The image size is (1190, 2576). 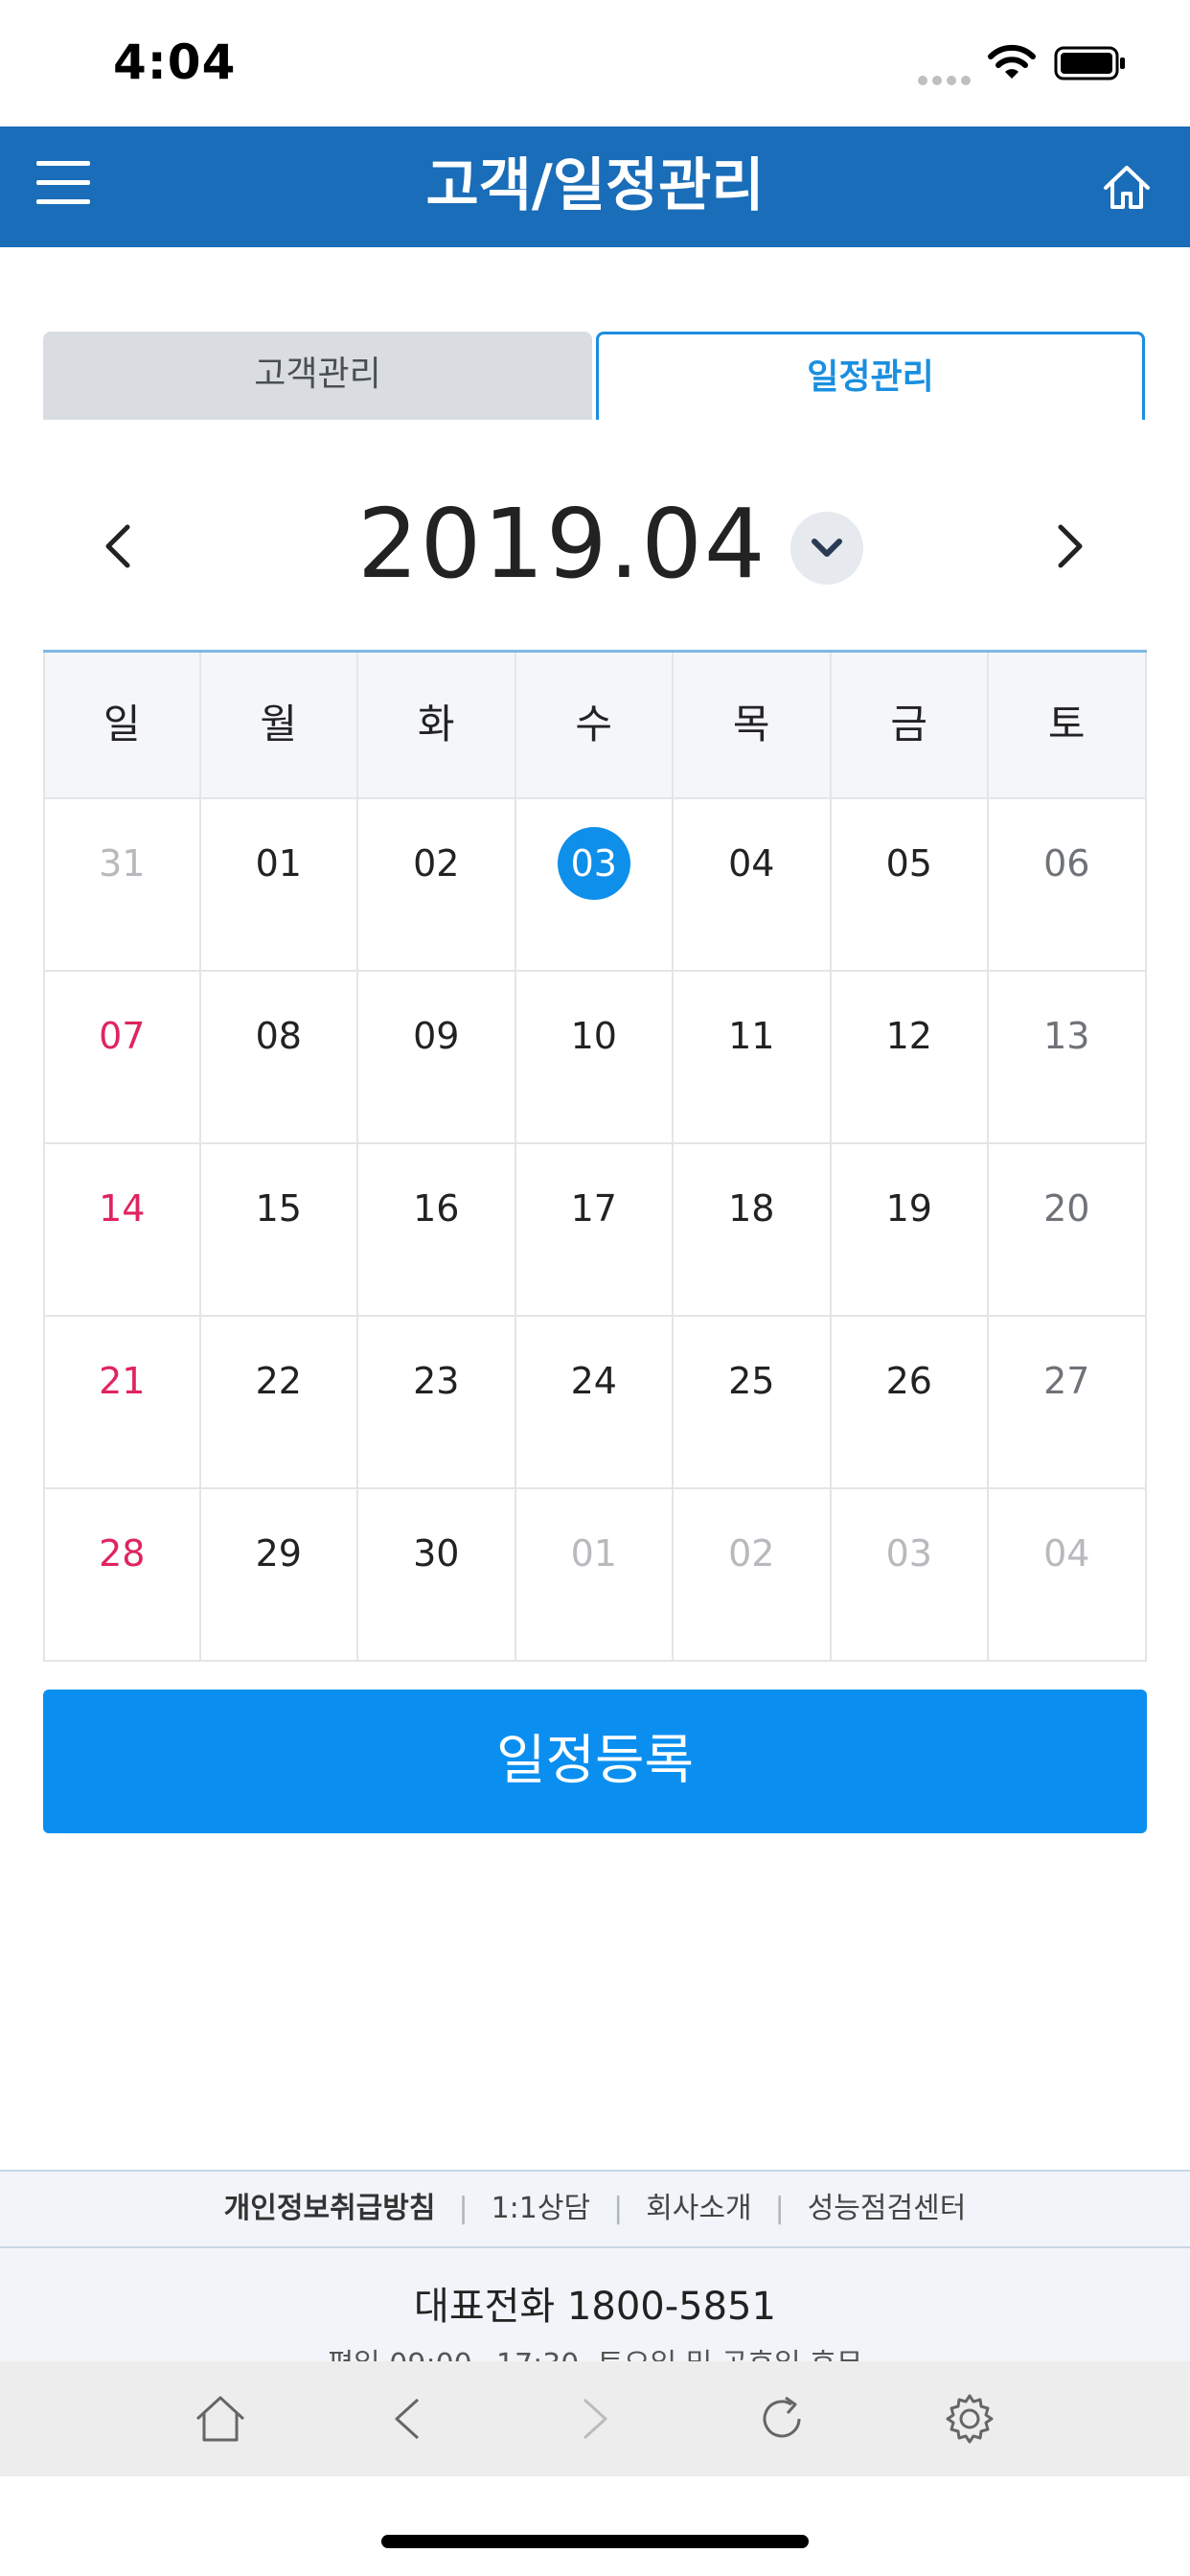 I want to click on home-indicator, so click(x=595, y=2541).